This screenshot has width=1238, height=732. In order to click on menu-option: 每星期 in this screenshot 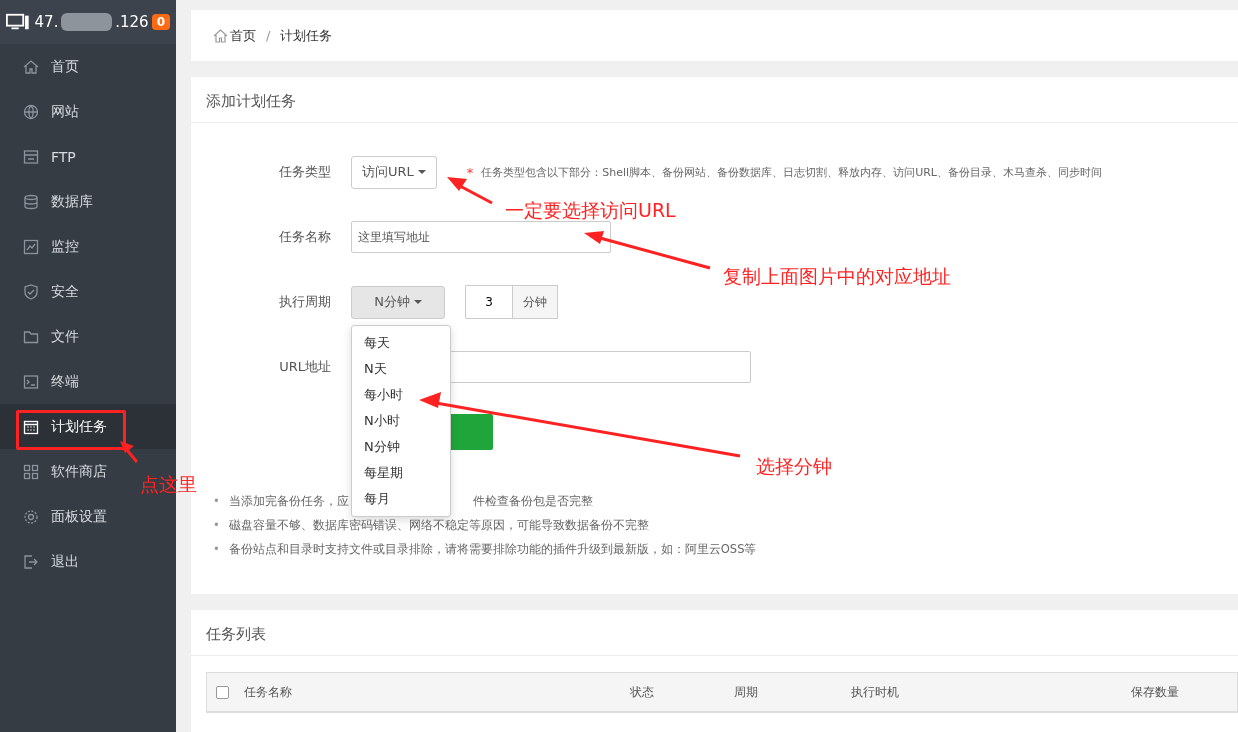, I will do `click(401, 473)`.